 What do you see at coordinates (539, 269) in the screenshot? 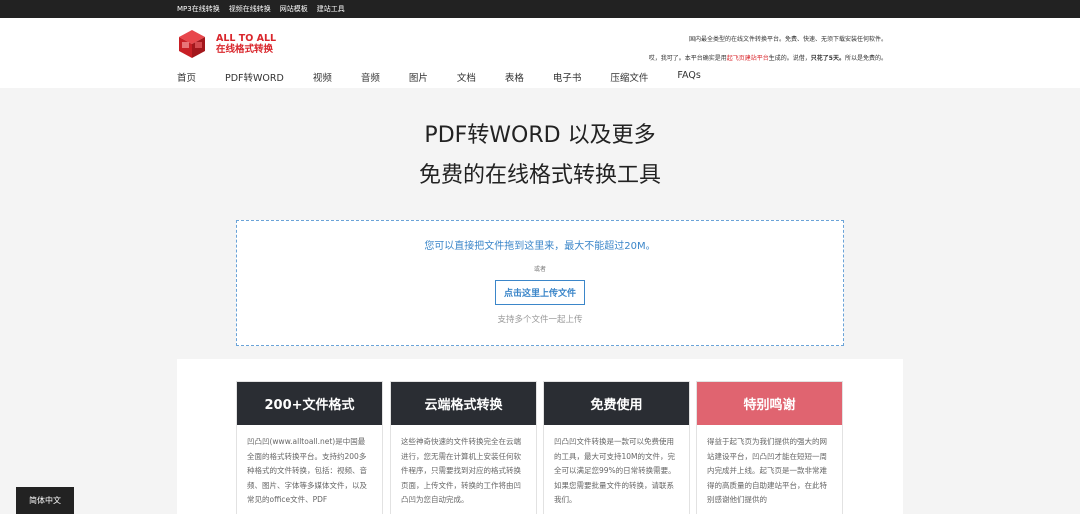
I see `dropzone-or: 或者` at bounding box center [539, 269].